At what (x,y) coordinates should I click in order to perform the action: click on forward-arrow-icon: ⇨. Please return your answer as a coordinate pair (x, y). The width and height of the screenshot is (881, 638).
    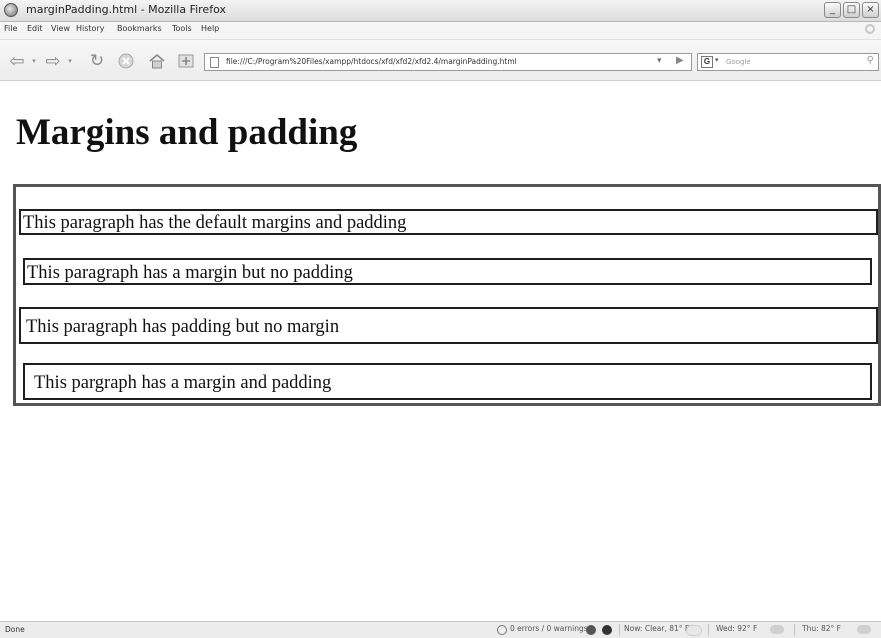
    Looking at the image, I should click on (53, 61).